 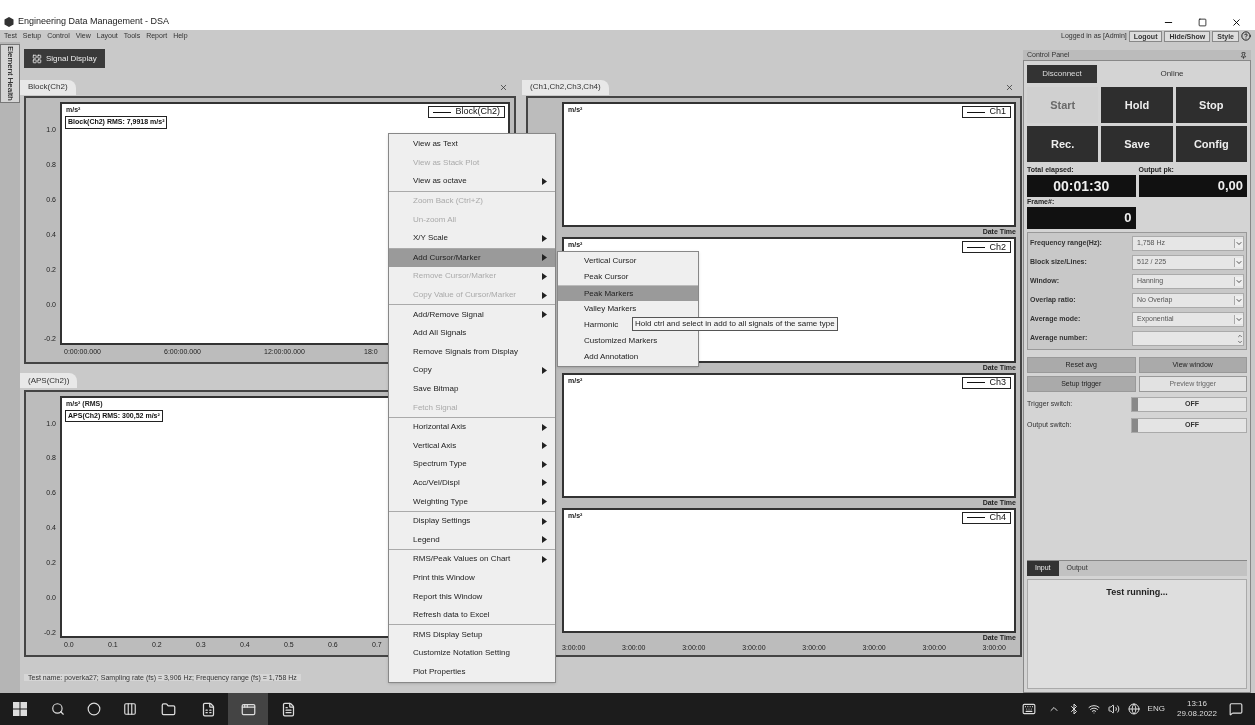 I want to click on legend-box: Ch4, so click(x=986, y=517).